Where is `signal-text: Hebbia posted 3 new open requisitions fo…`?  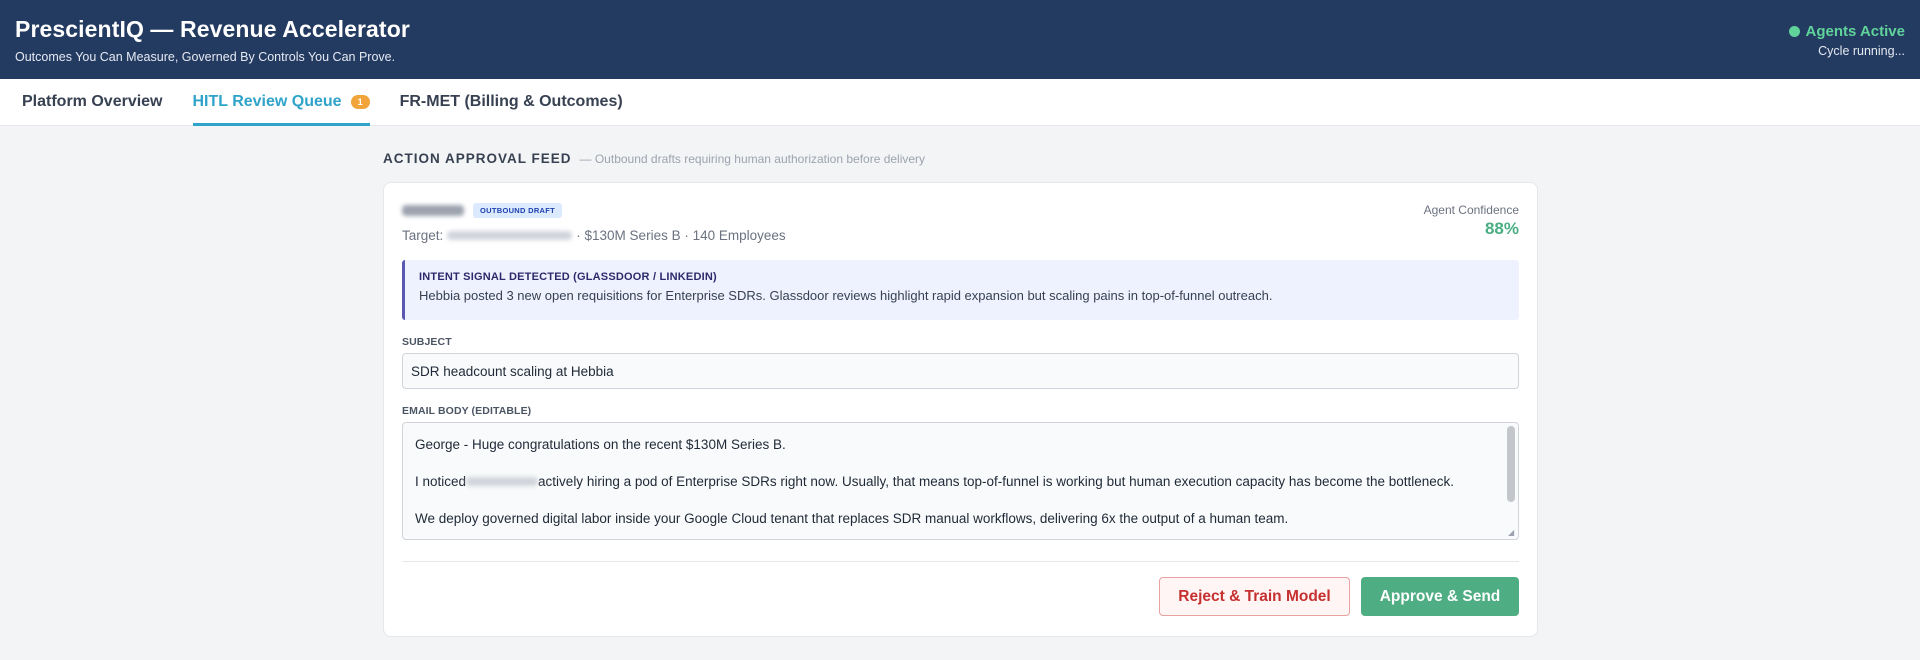
signal-text: Hebbia posted 3 new open requisitions fo… is located at coordinates (846, 295).